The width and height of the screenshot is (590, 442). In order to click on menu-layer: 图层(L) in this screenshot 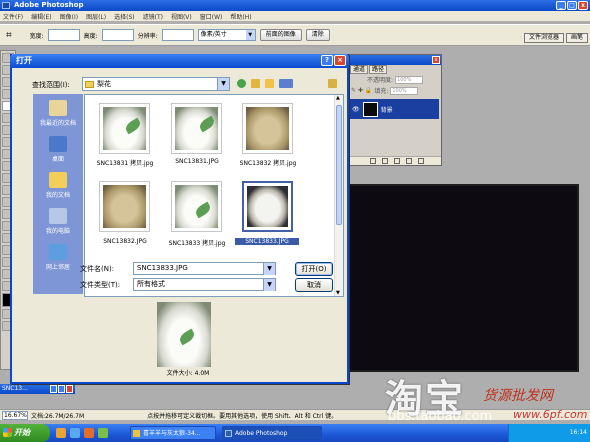, I will do `click(96, 16)`.